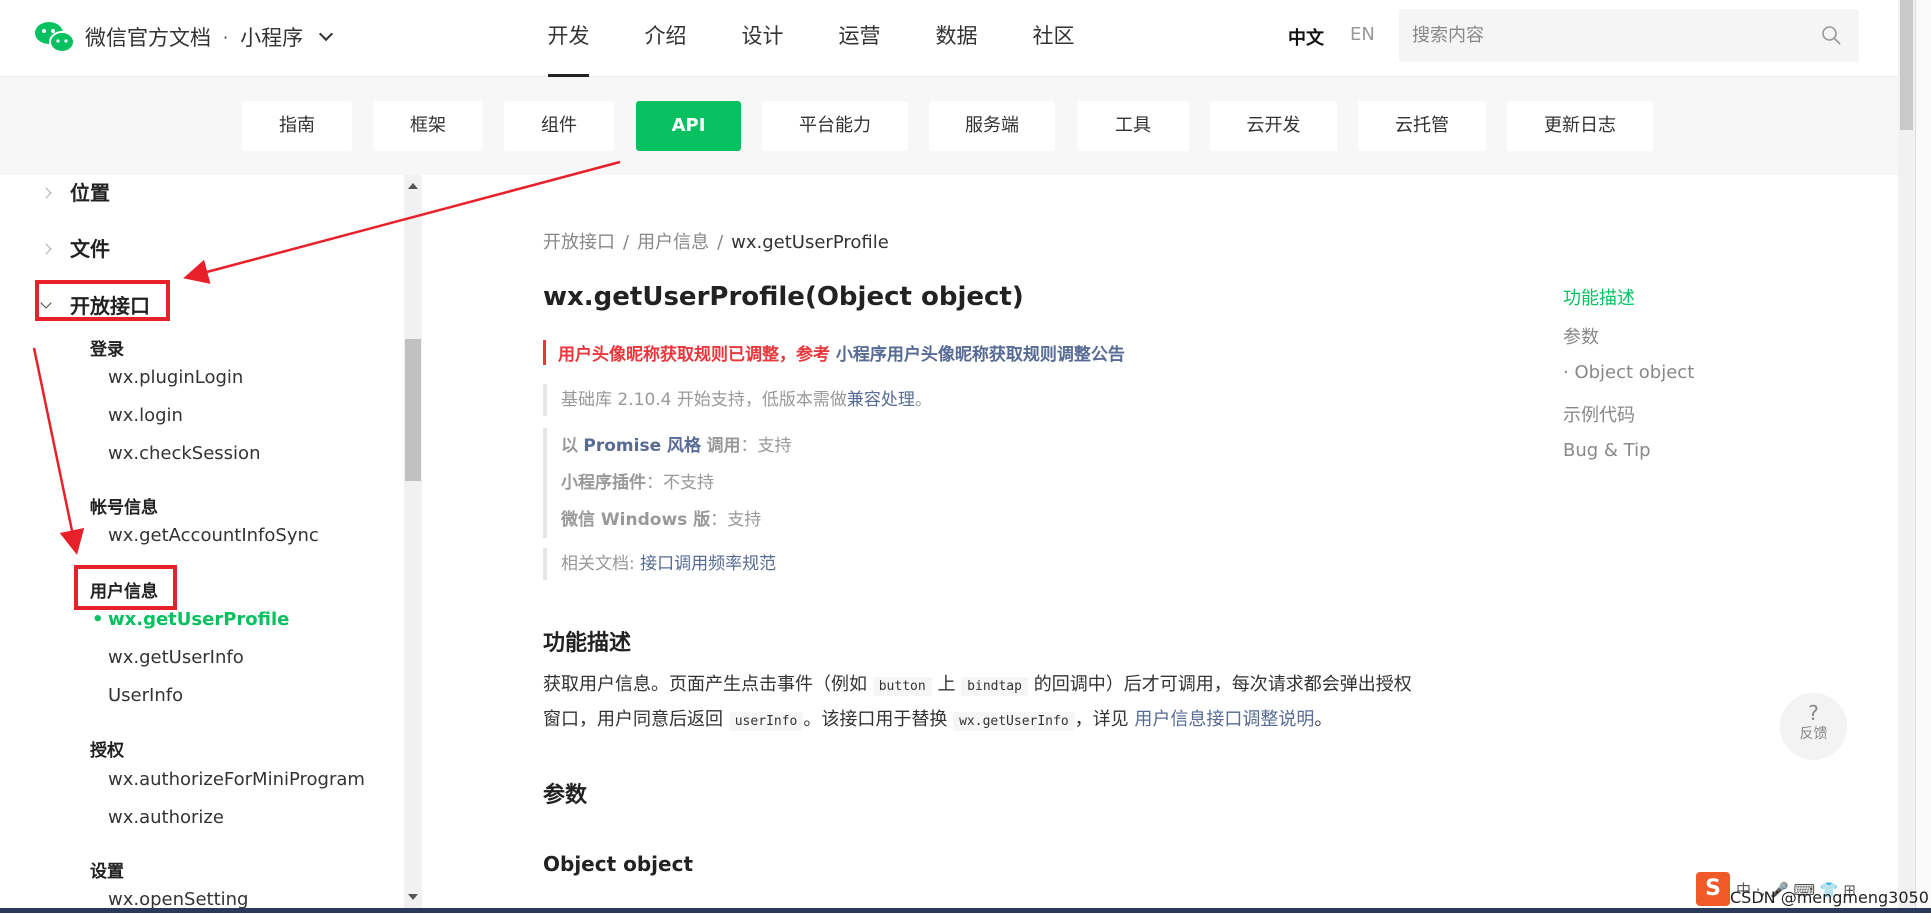 The width and height of the screenshot is (1931, 914). What do you see at coordinates (965, 910) in the screenshot?
I see `taskbar-strip` at bounding box center [965, 910].